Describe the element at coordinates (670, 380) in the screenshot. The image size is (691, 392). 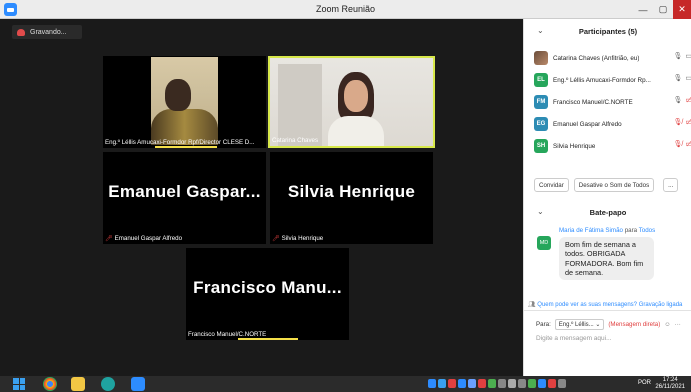
I see `clock-time: 17:24` at that location.